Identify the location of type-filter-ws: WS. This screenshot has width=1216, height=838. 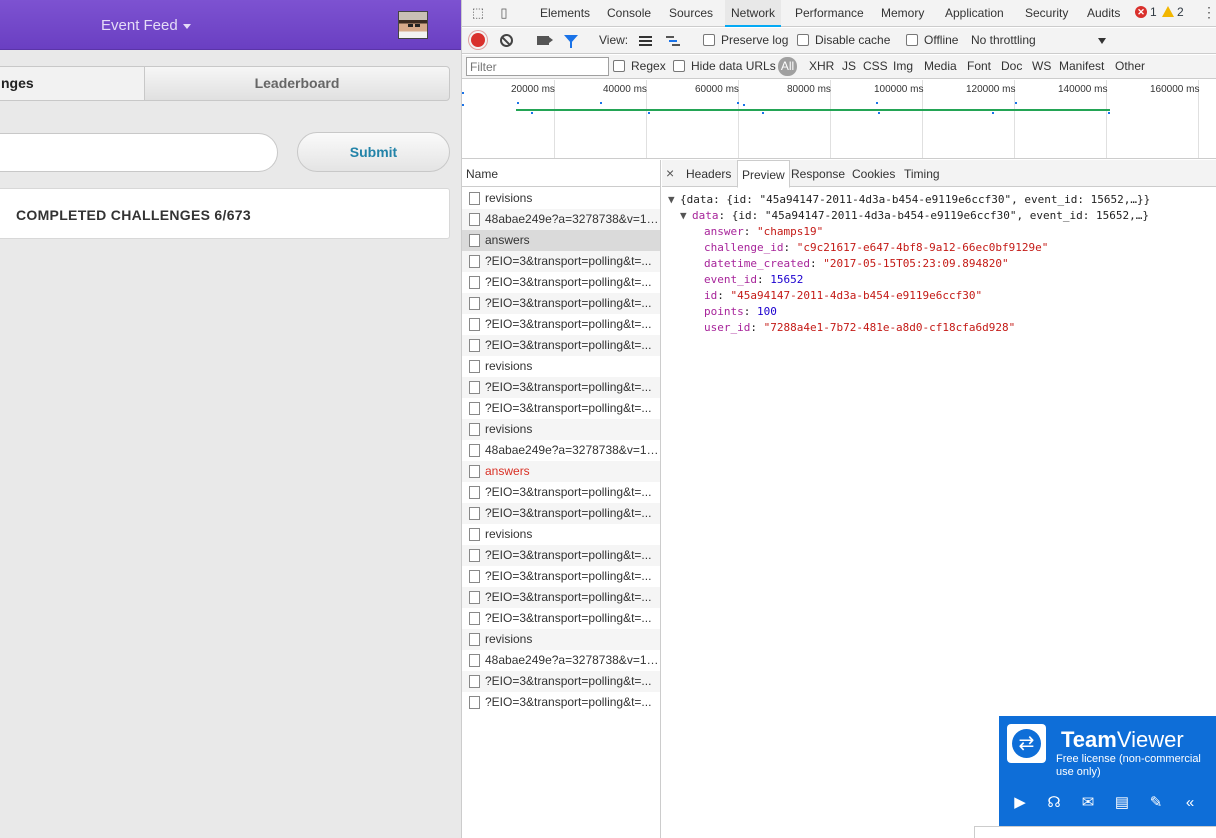
(1041, 66).